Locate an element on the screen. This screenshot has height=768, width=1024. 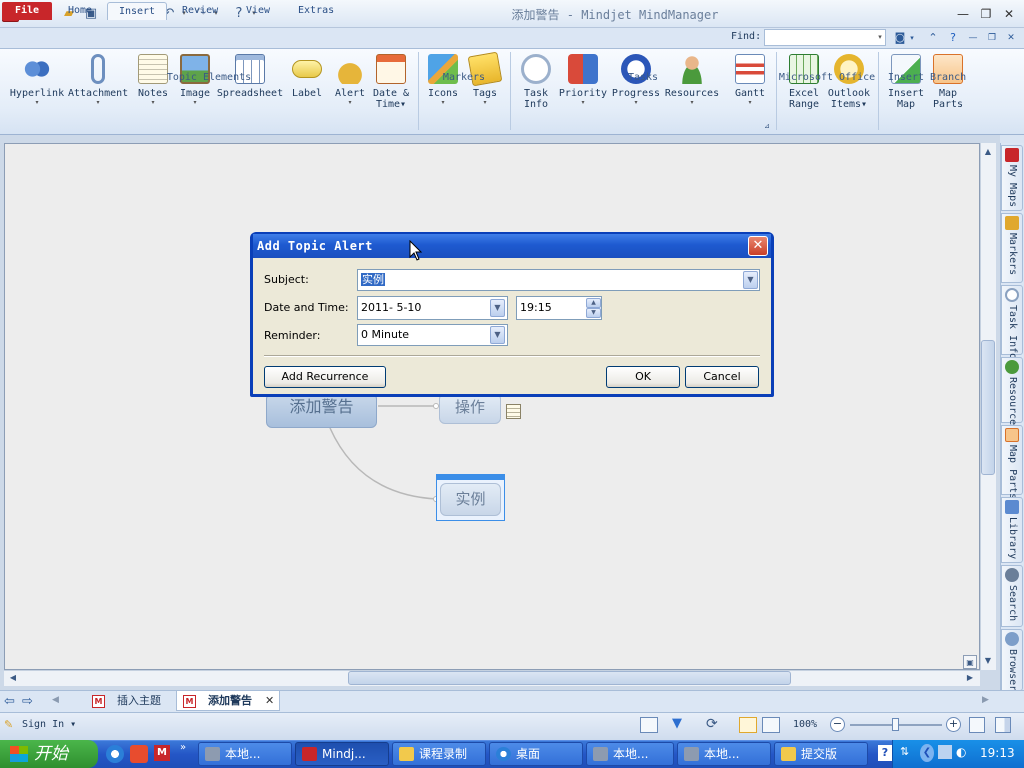
resources-side-icon is located at coordinates (1012, 367).